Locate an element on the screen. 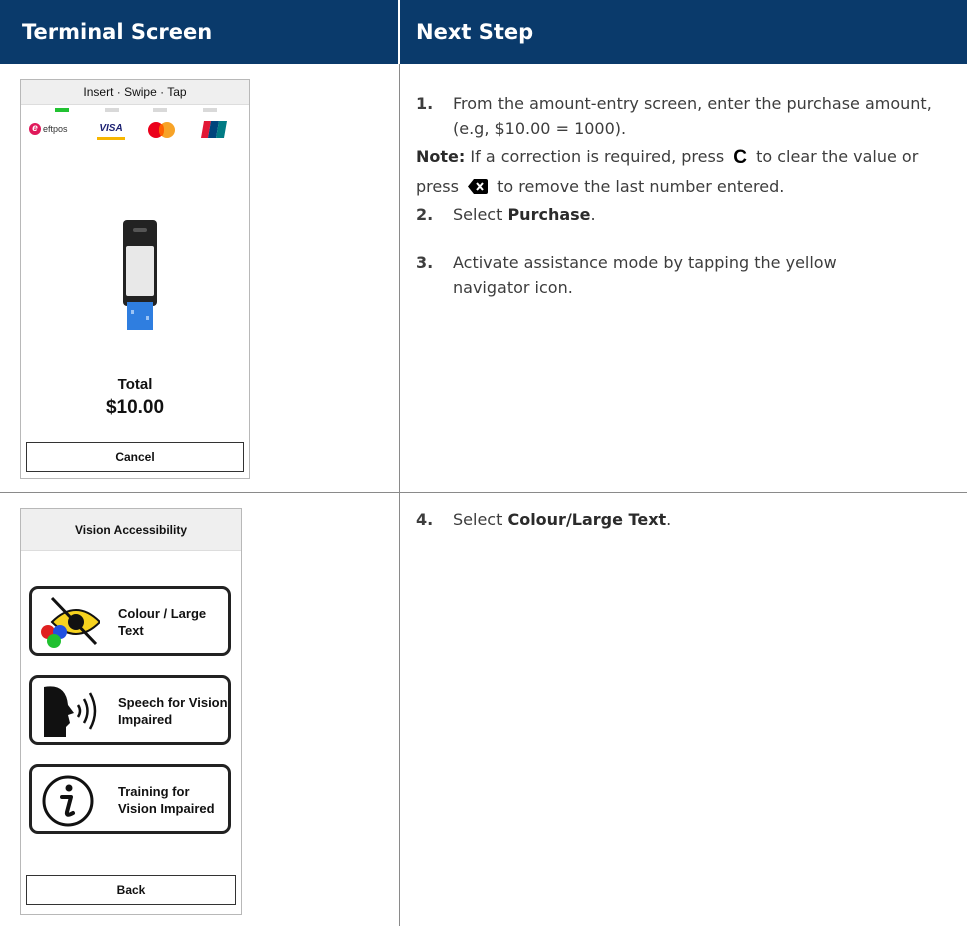 This screenshot has width=967, height=926. mastercard-logo is located at coordinates (162, 130).